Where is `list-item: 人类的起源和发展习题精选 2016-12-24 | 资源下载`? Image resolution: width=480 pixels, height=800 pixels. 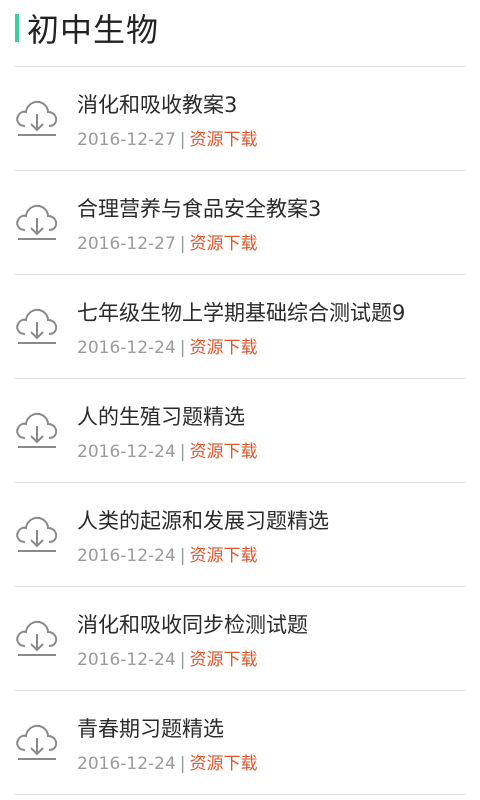 list-item: 人类的起源和发展习题精选 2016-12-24 | 资源下载 is located at coordinates (240, 535).